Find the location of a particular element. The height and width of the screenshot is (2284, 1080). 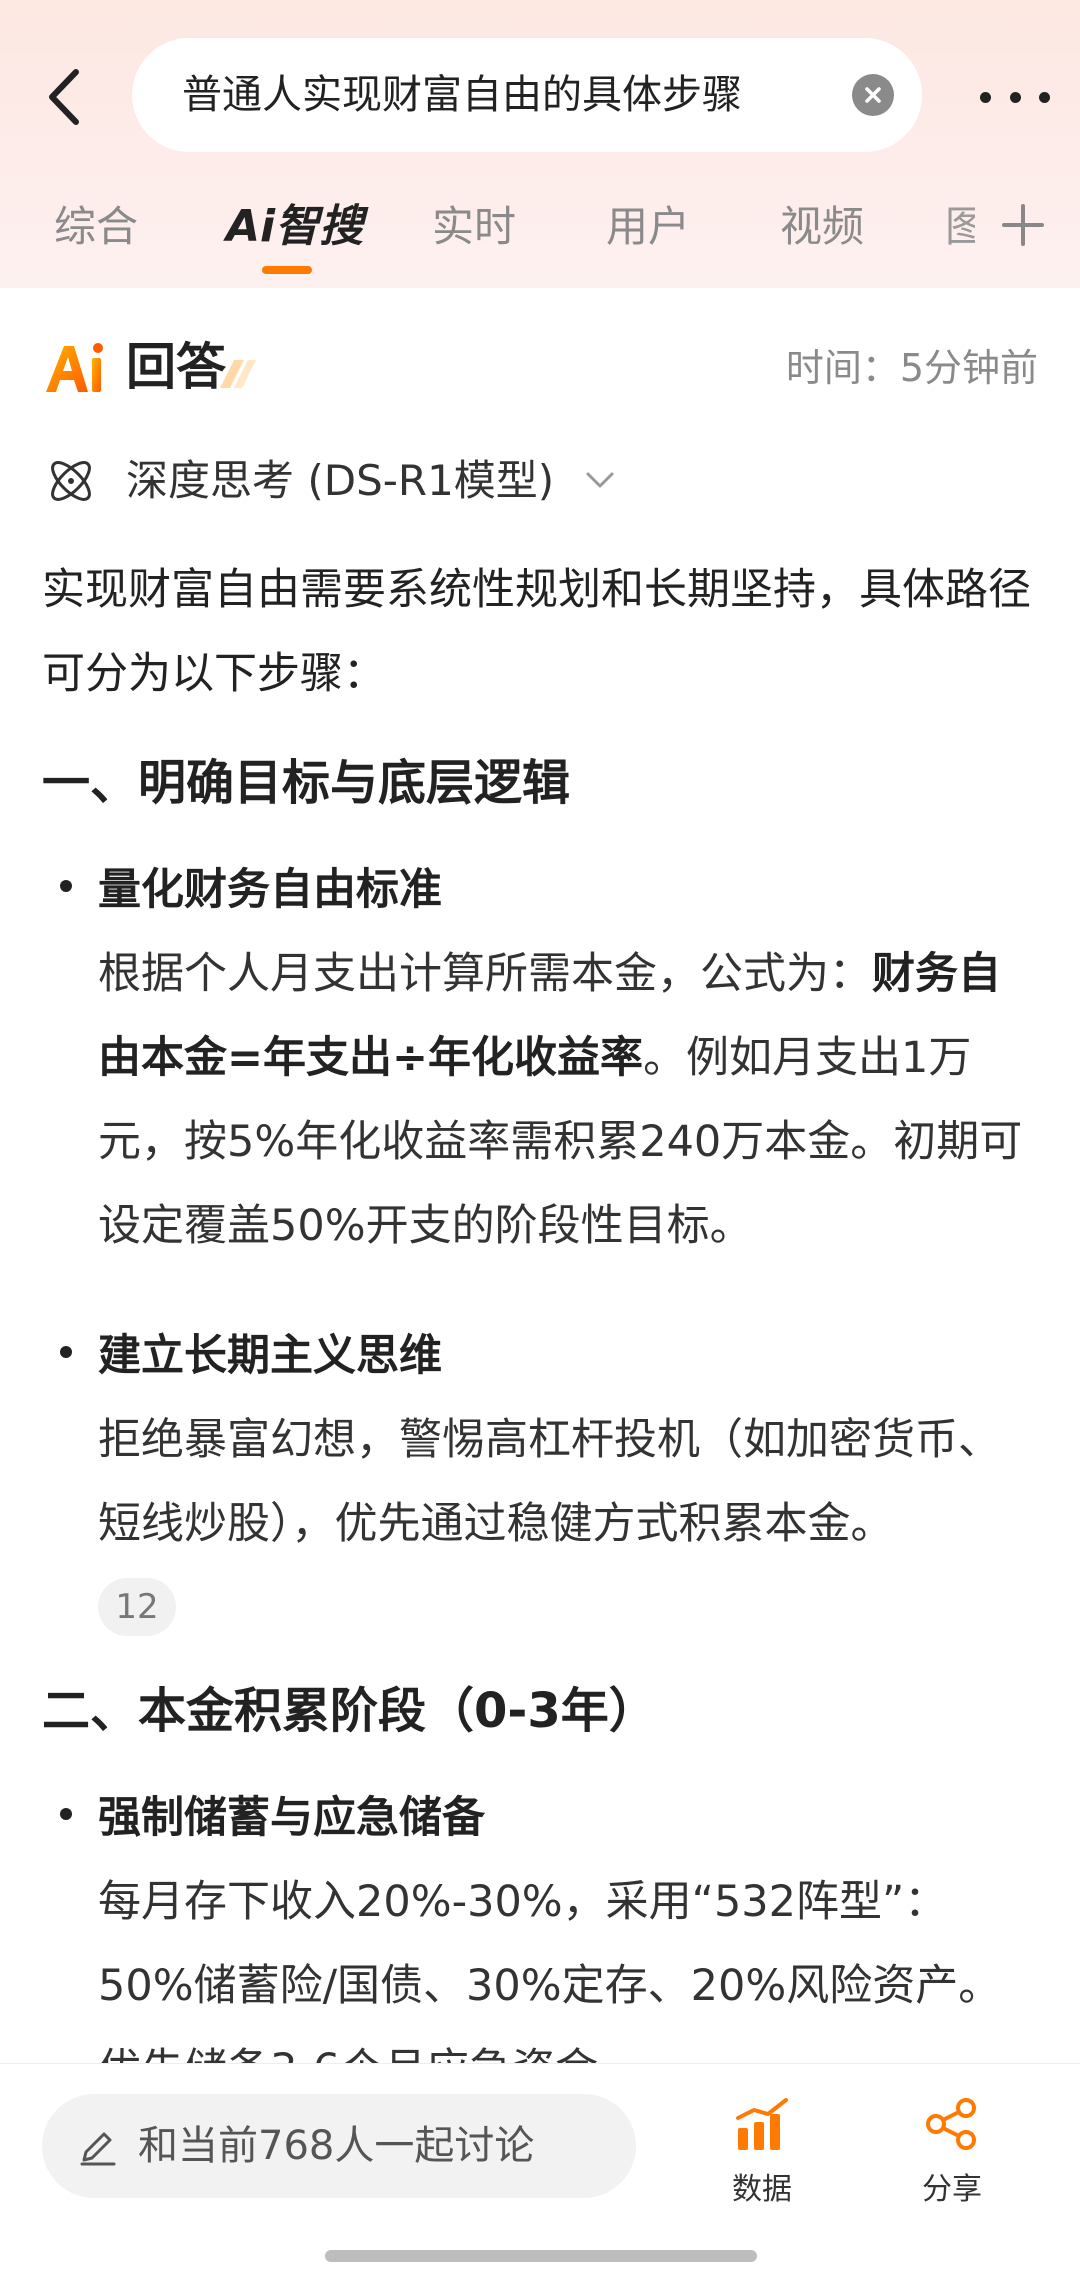

tab-realtime: 实时 is located at coordinates (474, 227).